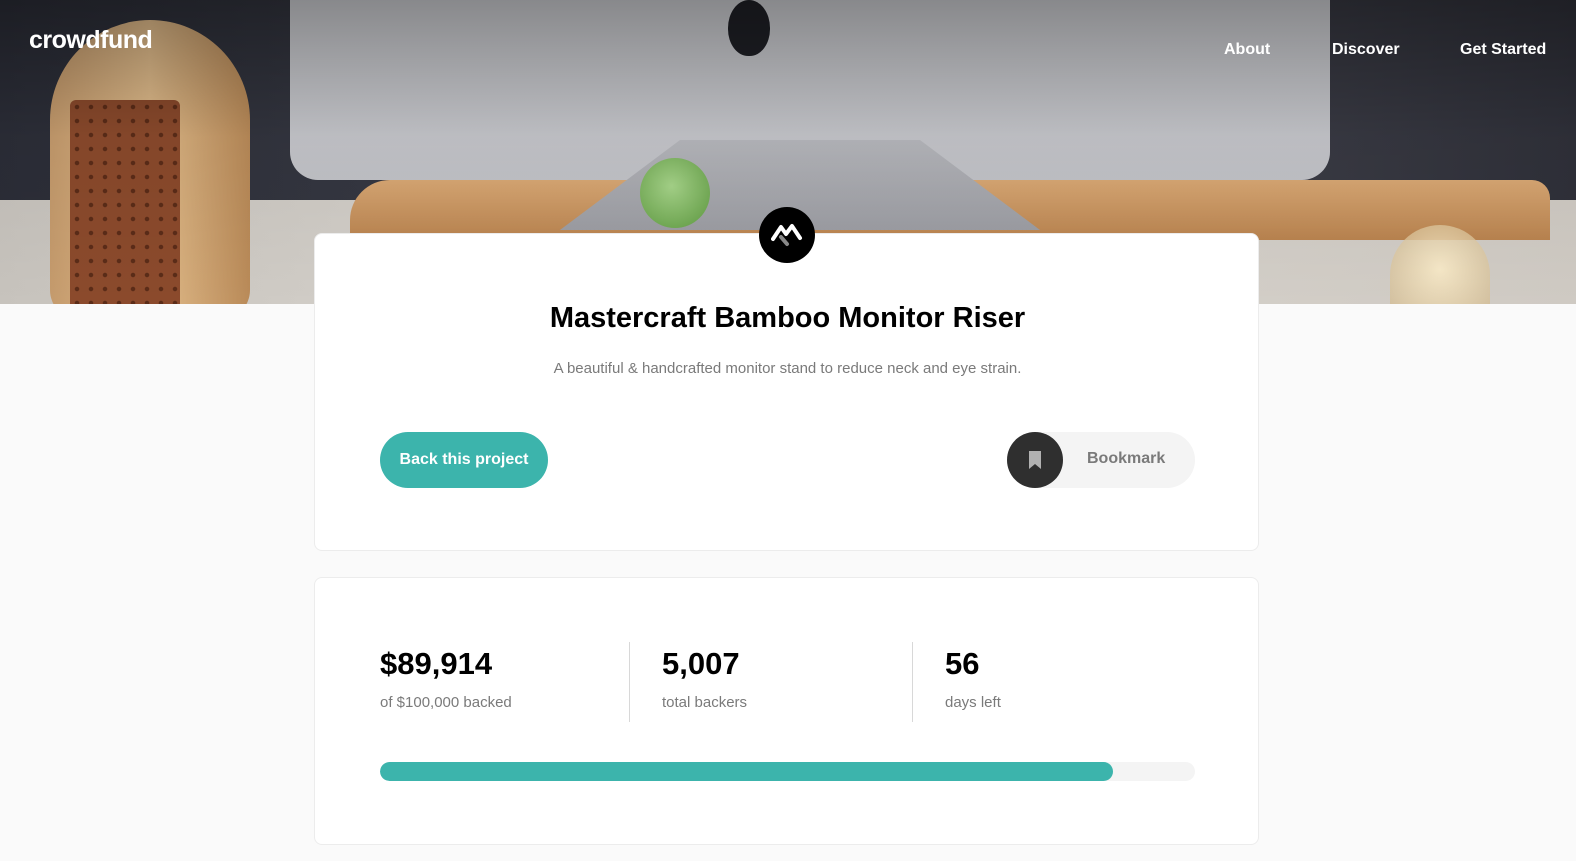 The width and height of the screenshot is (1576, 861). I want to click on back-project-button: Back this project, so click(464, 460).